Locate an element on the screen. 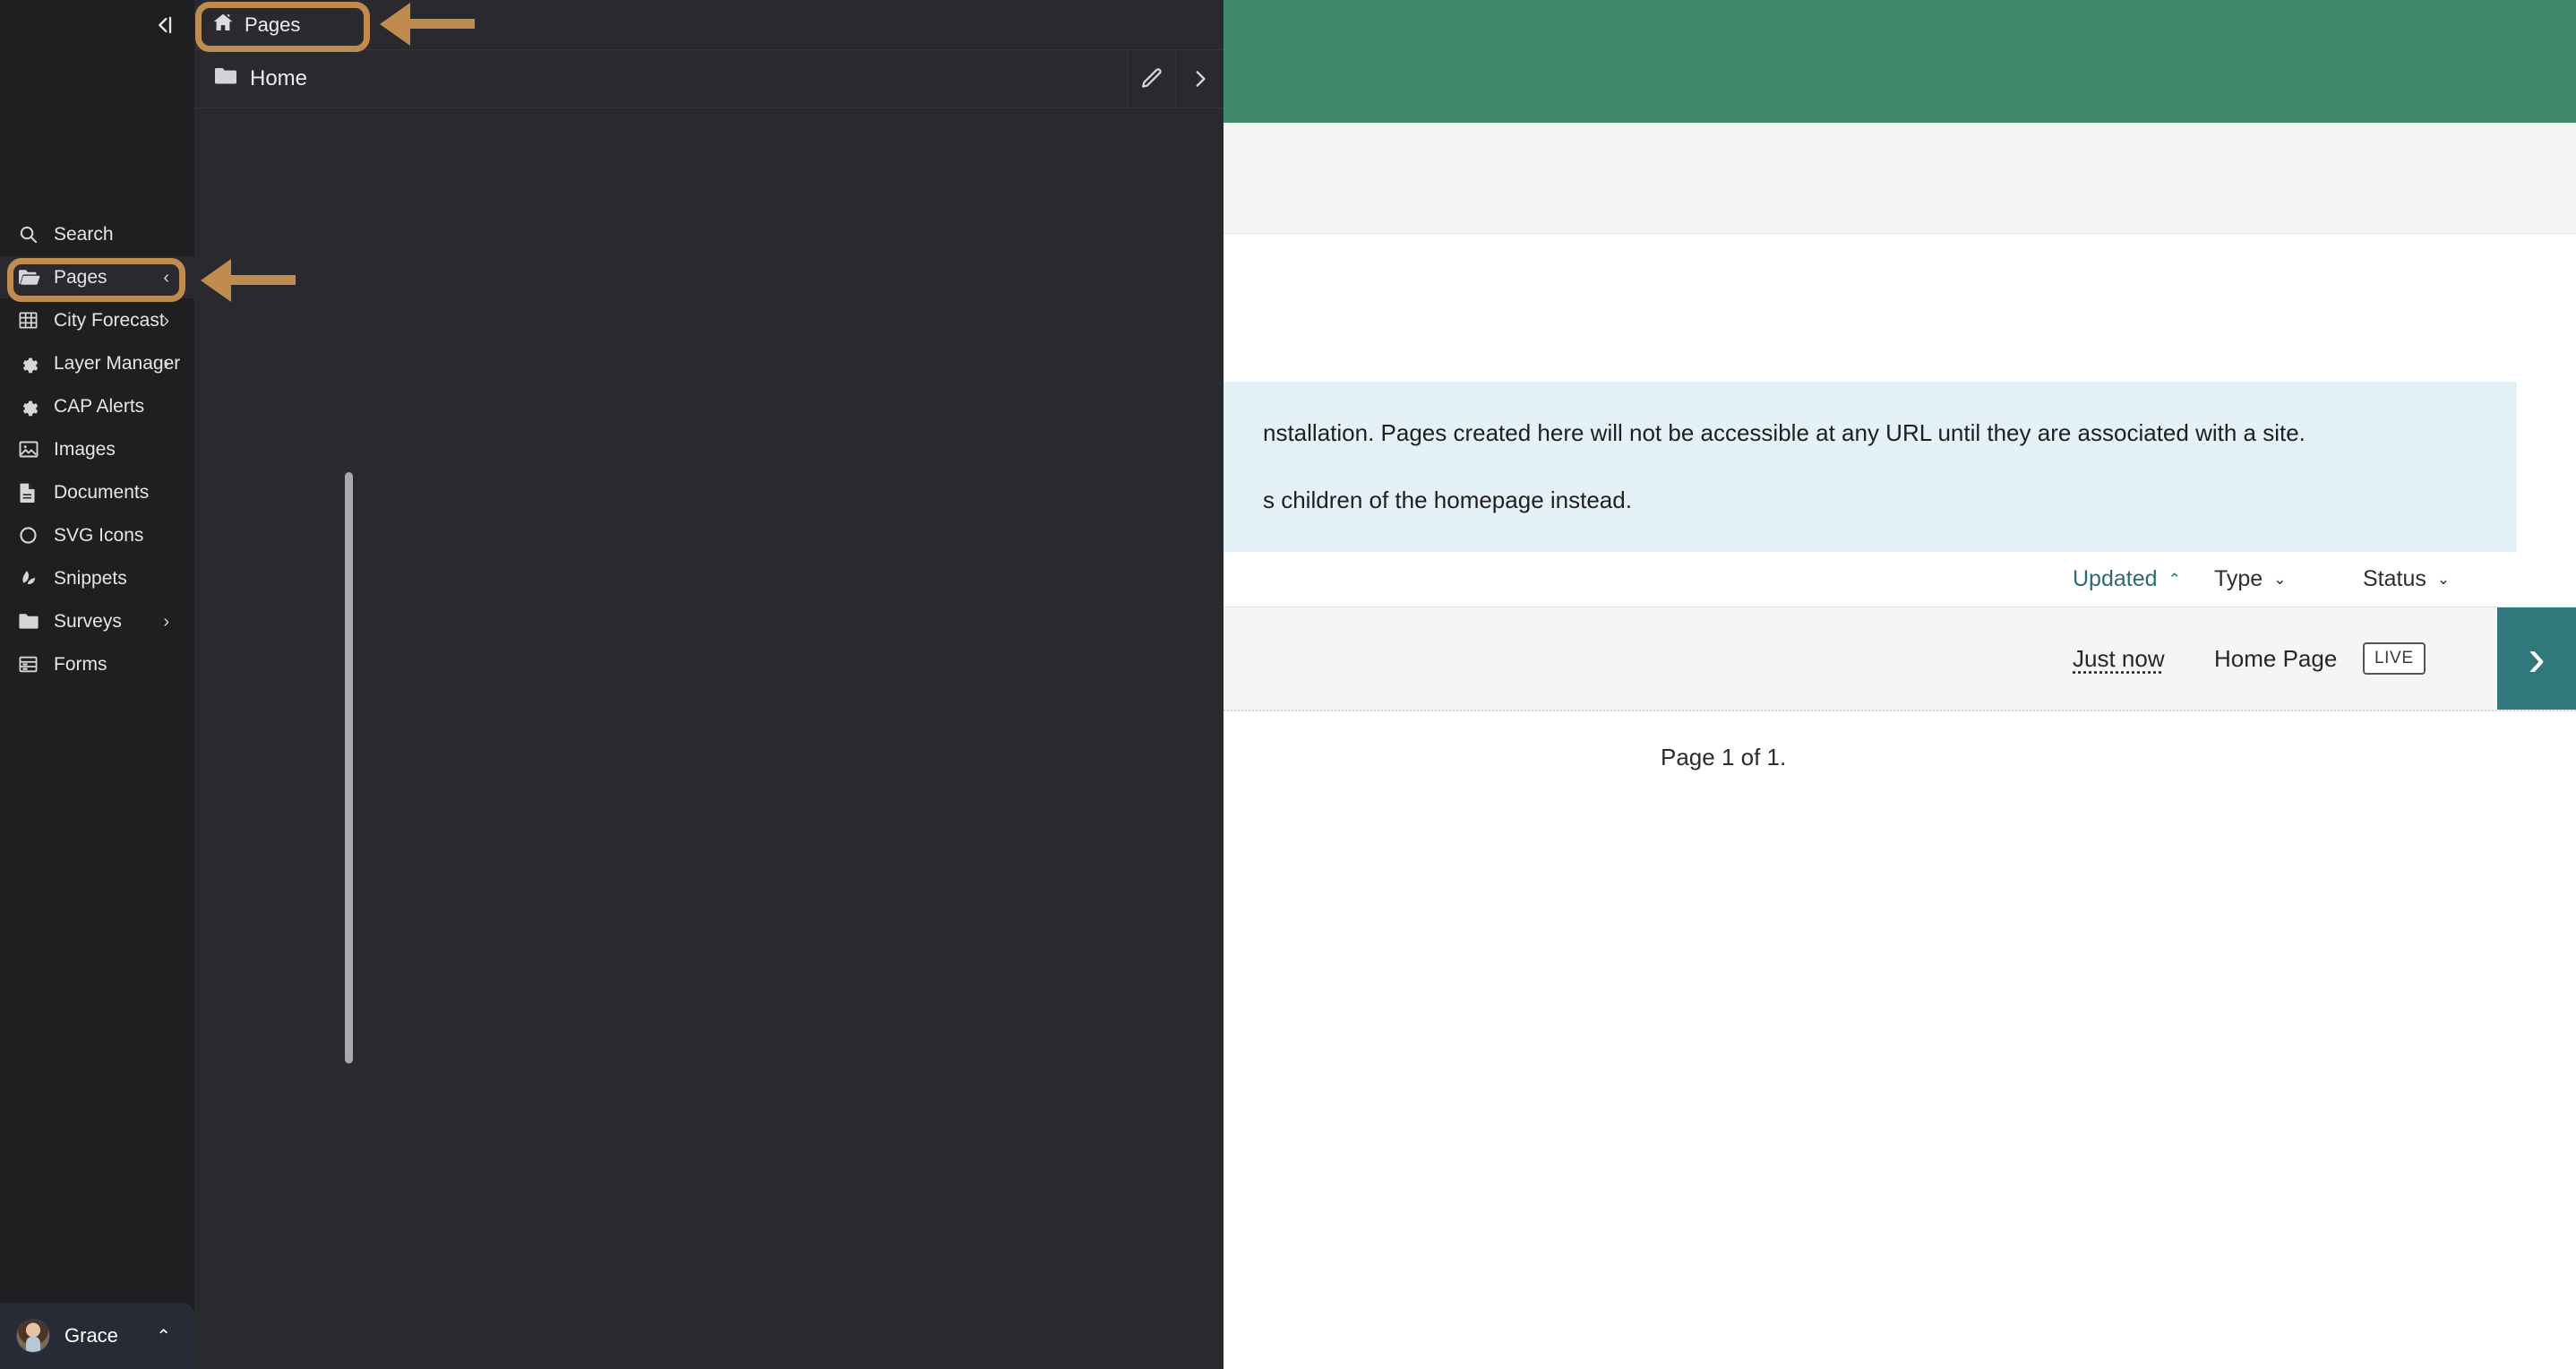 This screenshot has height=1369, width=2576. cell-title is located at coordinates (1648, 658).